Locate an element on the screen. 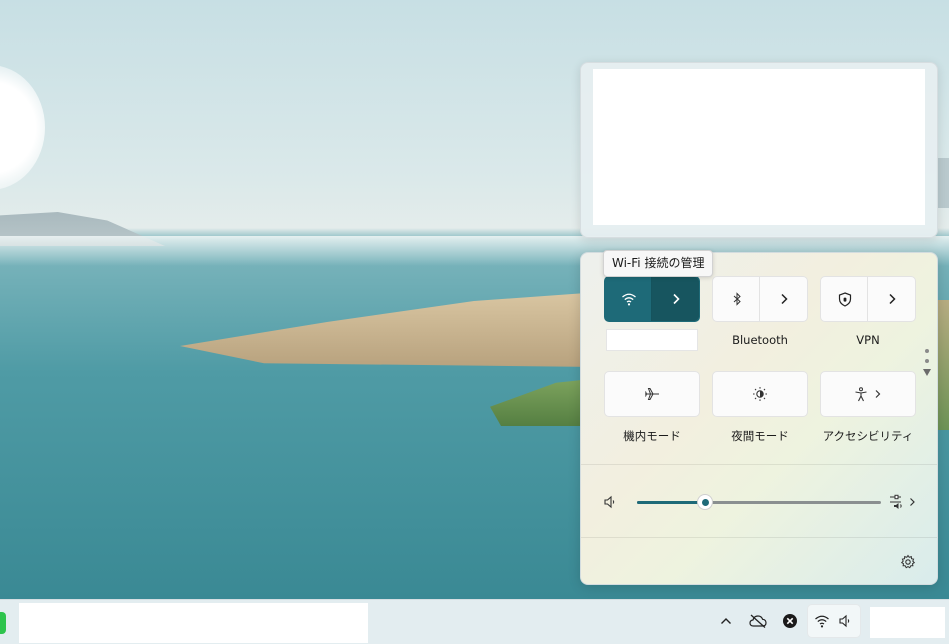  wifi-manage-button is located at coordinates (675, 299).